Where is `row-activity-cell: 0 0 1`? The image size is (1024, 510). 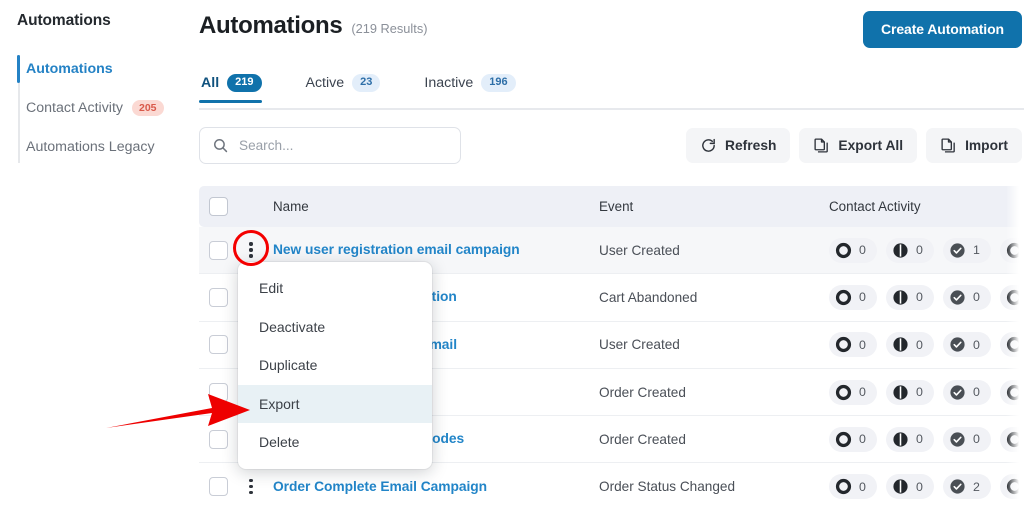
row-activity-cell: 0 0 1 is located at coordinates (926, 250).